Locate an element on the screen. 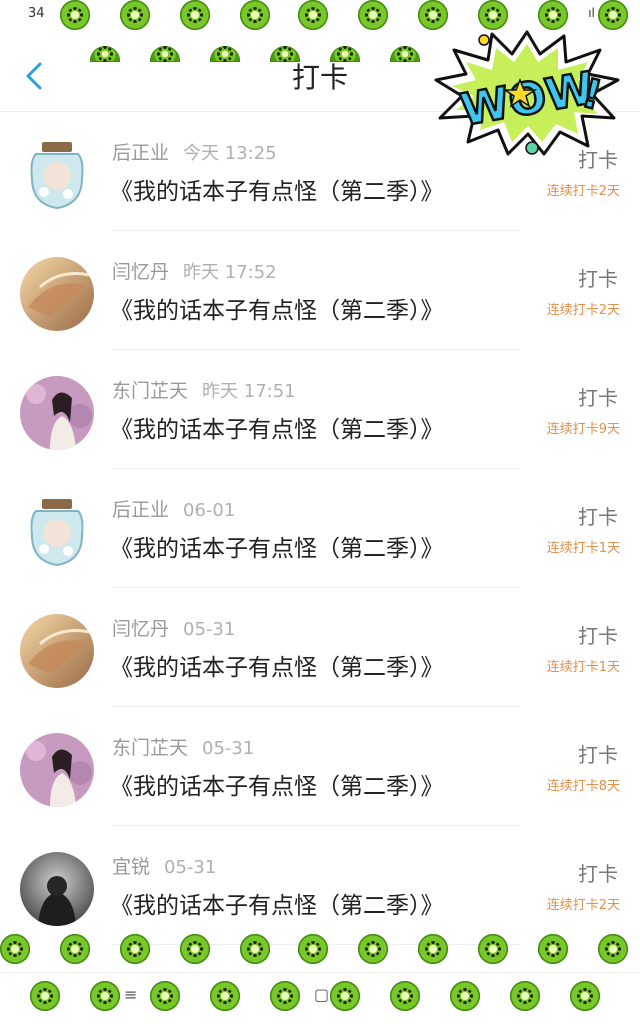  user-line: 宜锐 05-31 is located at coordinates (164, 865).